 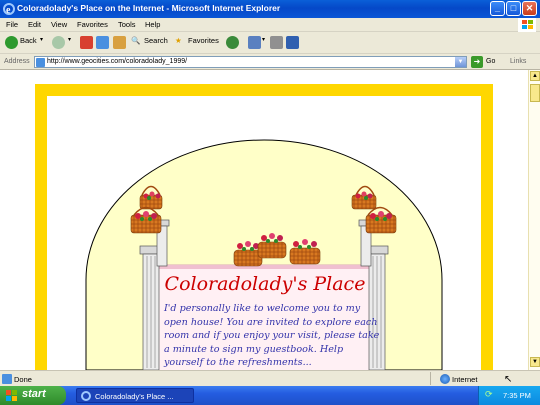 What do you see at coordinates (41, 43) in the screenshot?
I see `back-dropdown-icon: ▾` at bounding box center [41, 43].